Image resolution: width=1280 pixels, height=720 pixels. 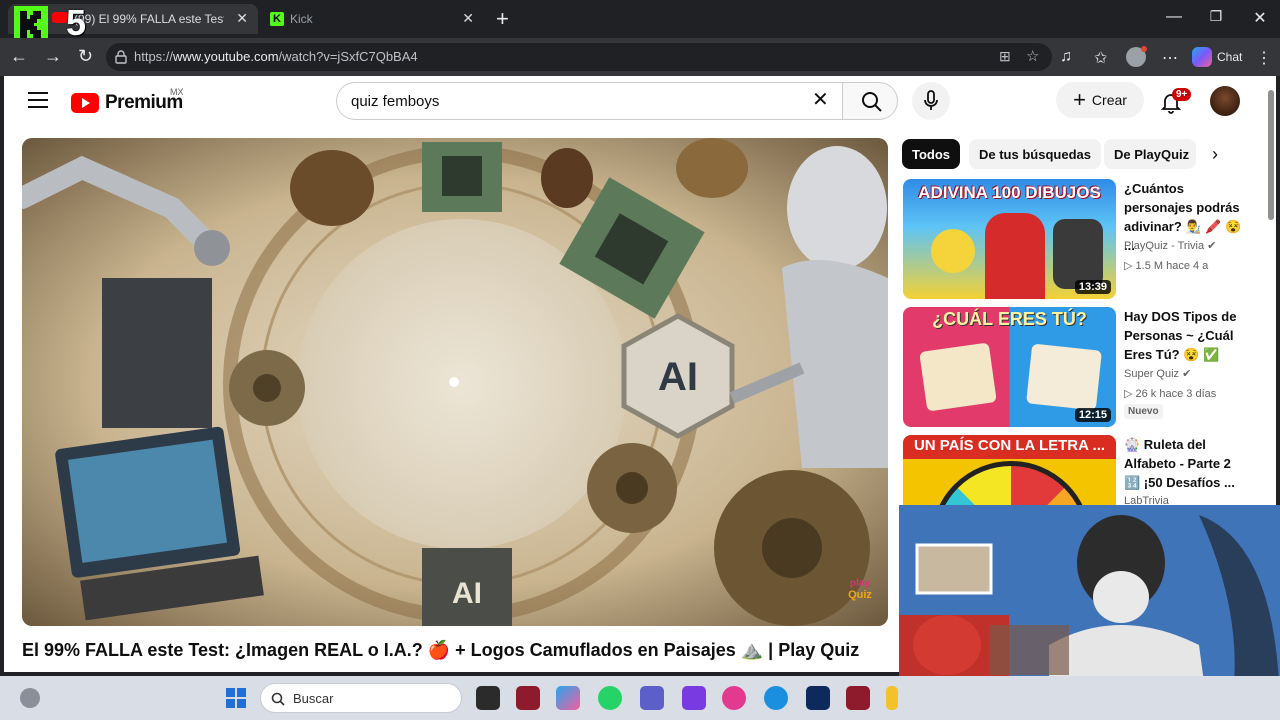 I want to click on tab-title: Kick, so click(x=301, y=19).